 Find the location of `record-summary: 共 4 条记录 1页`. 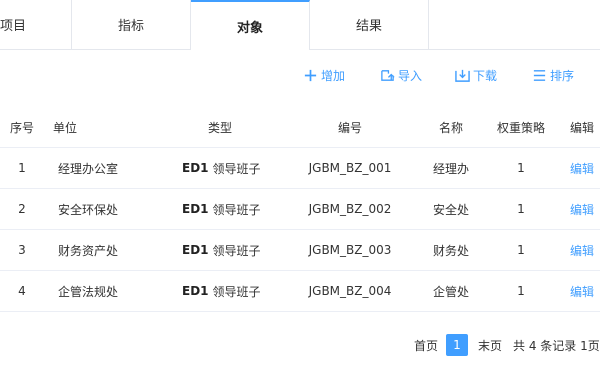

record-summary: 共 4 条记录 1页 is located at coordinates (556, 345).